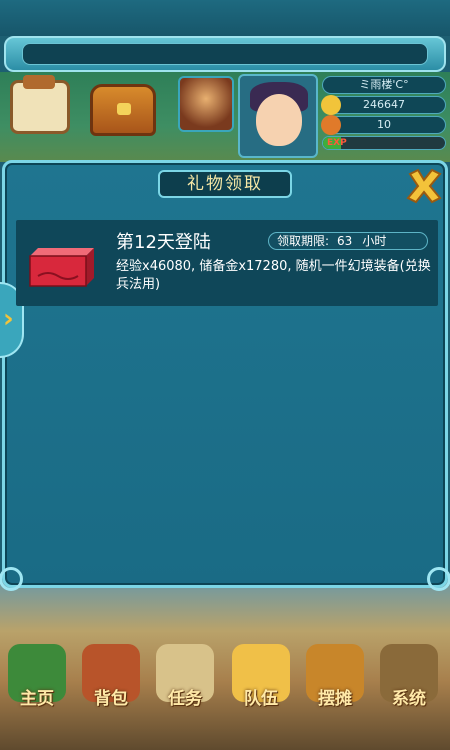  I want to click on currency-row: 246647, so click(383, 105).